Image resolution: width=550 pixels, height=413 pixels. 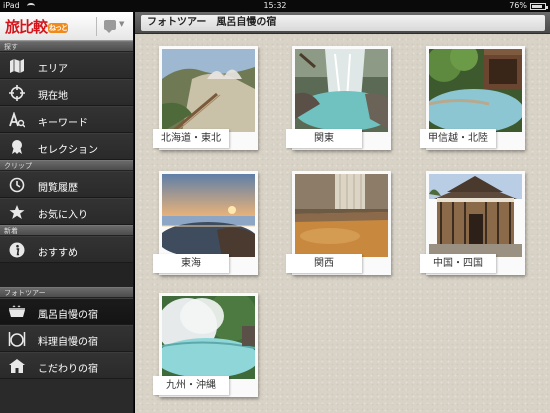 I want to click on sidebar-item-history: 閲覧履歴, so click(x=66, y=184).